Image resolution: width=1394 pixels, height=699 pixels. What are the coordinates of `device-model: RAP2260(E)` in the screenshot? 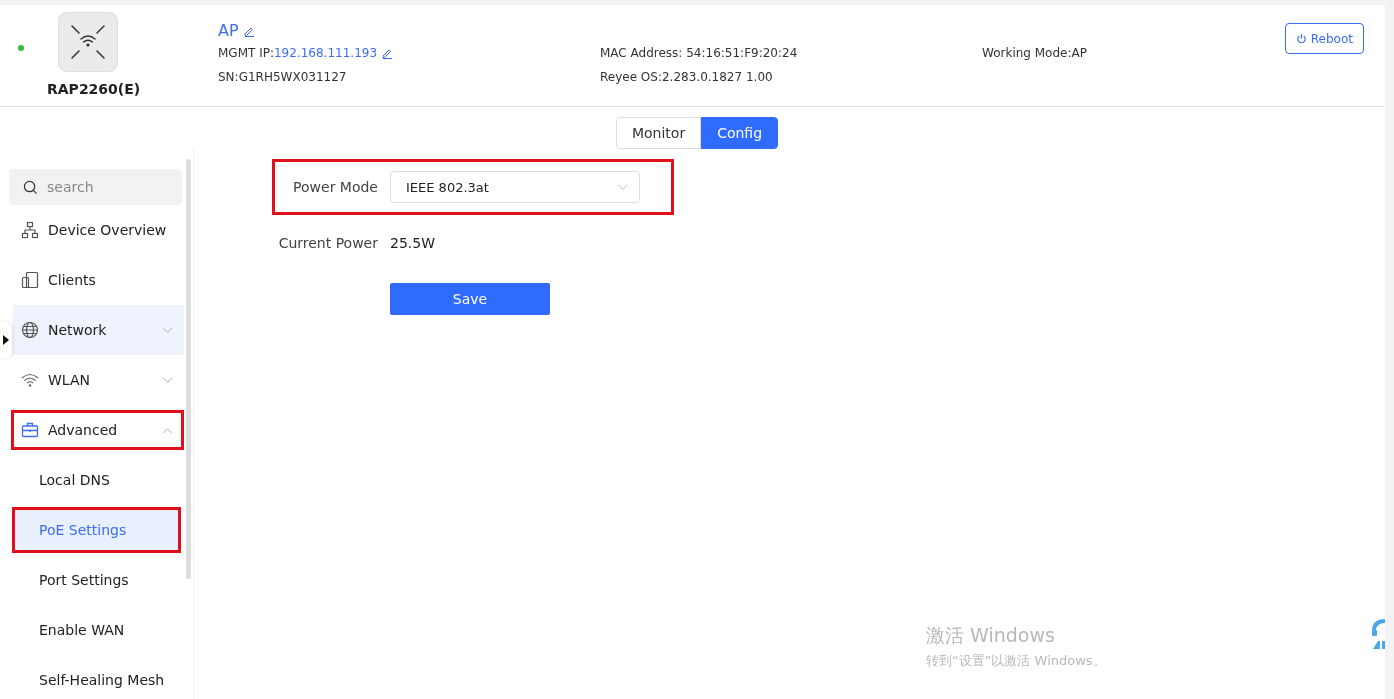 It's located at (94, 89).